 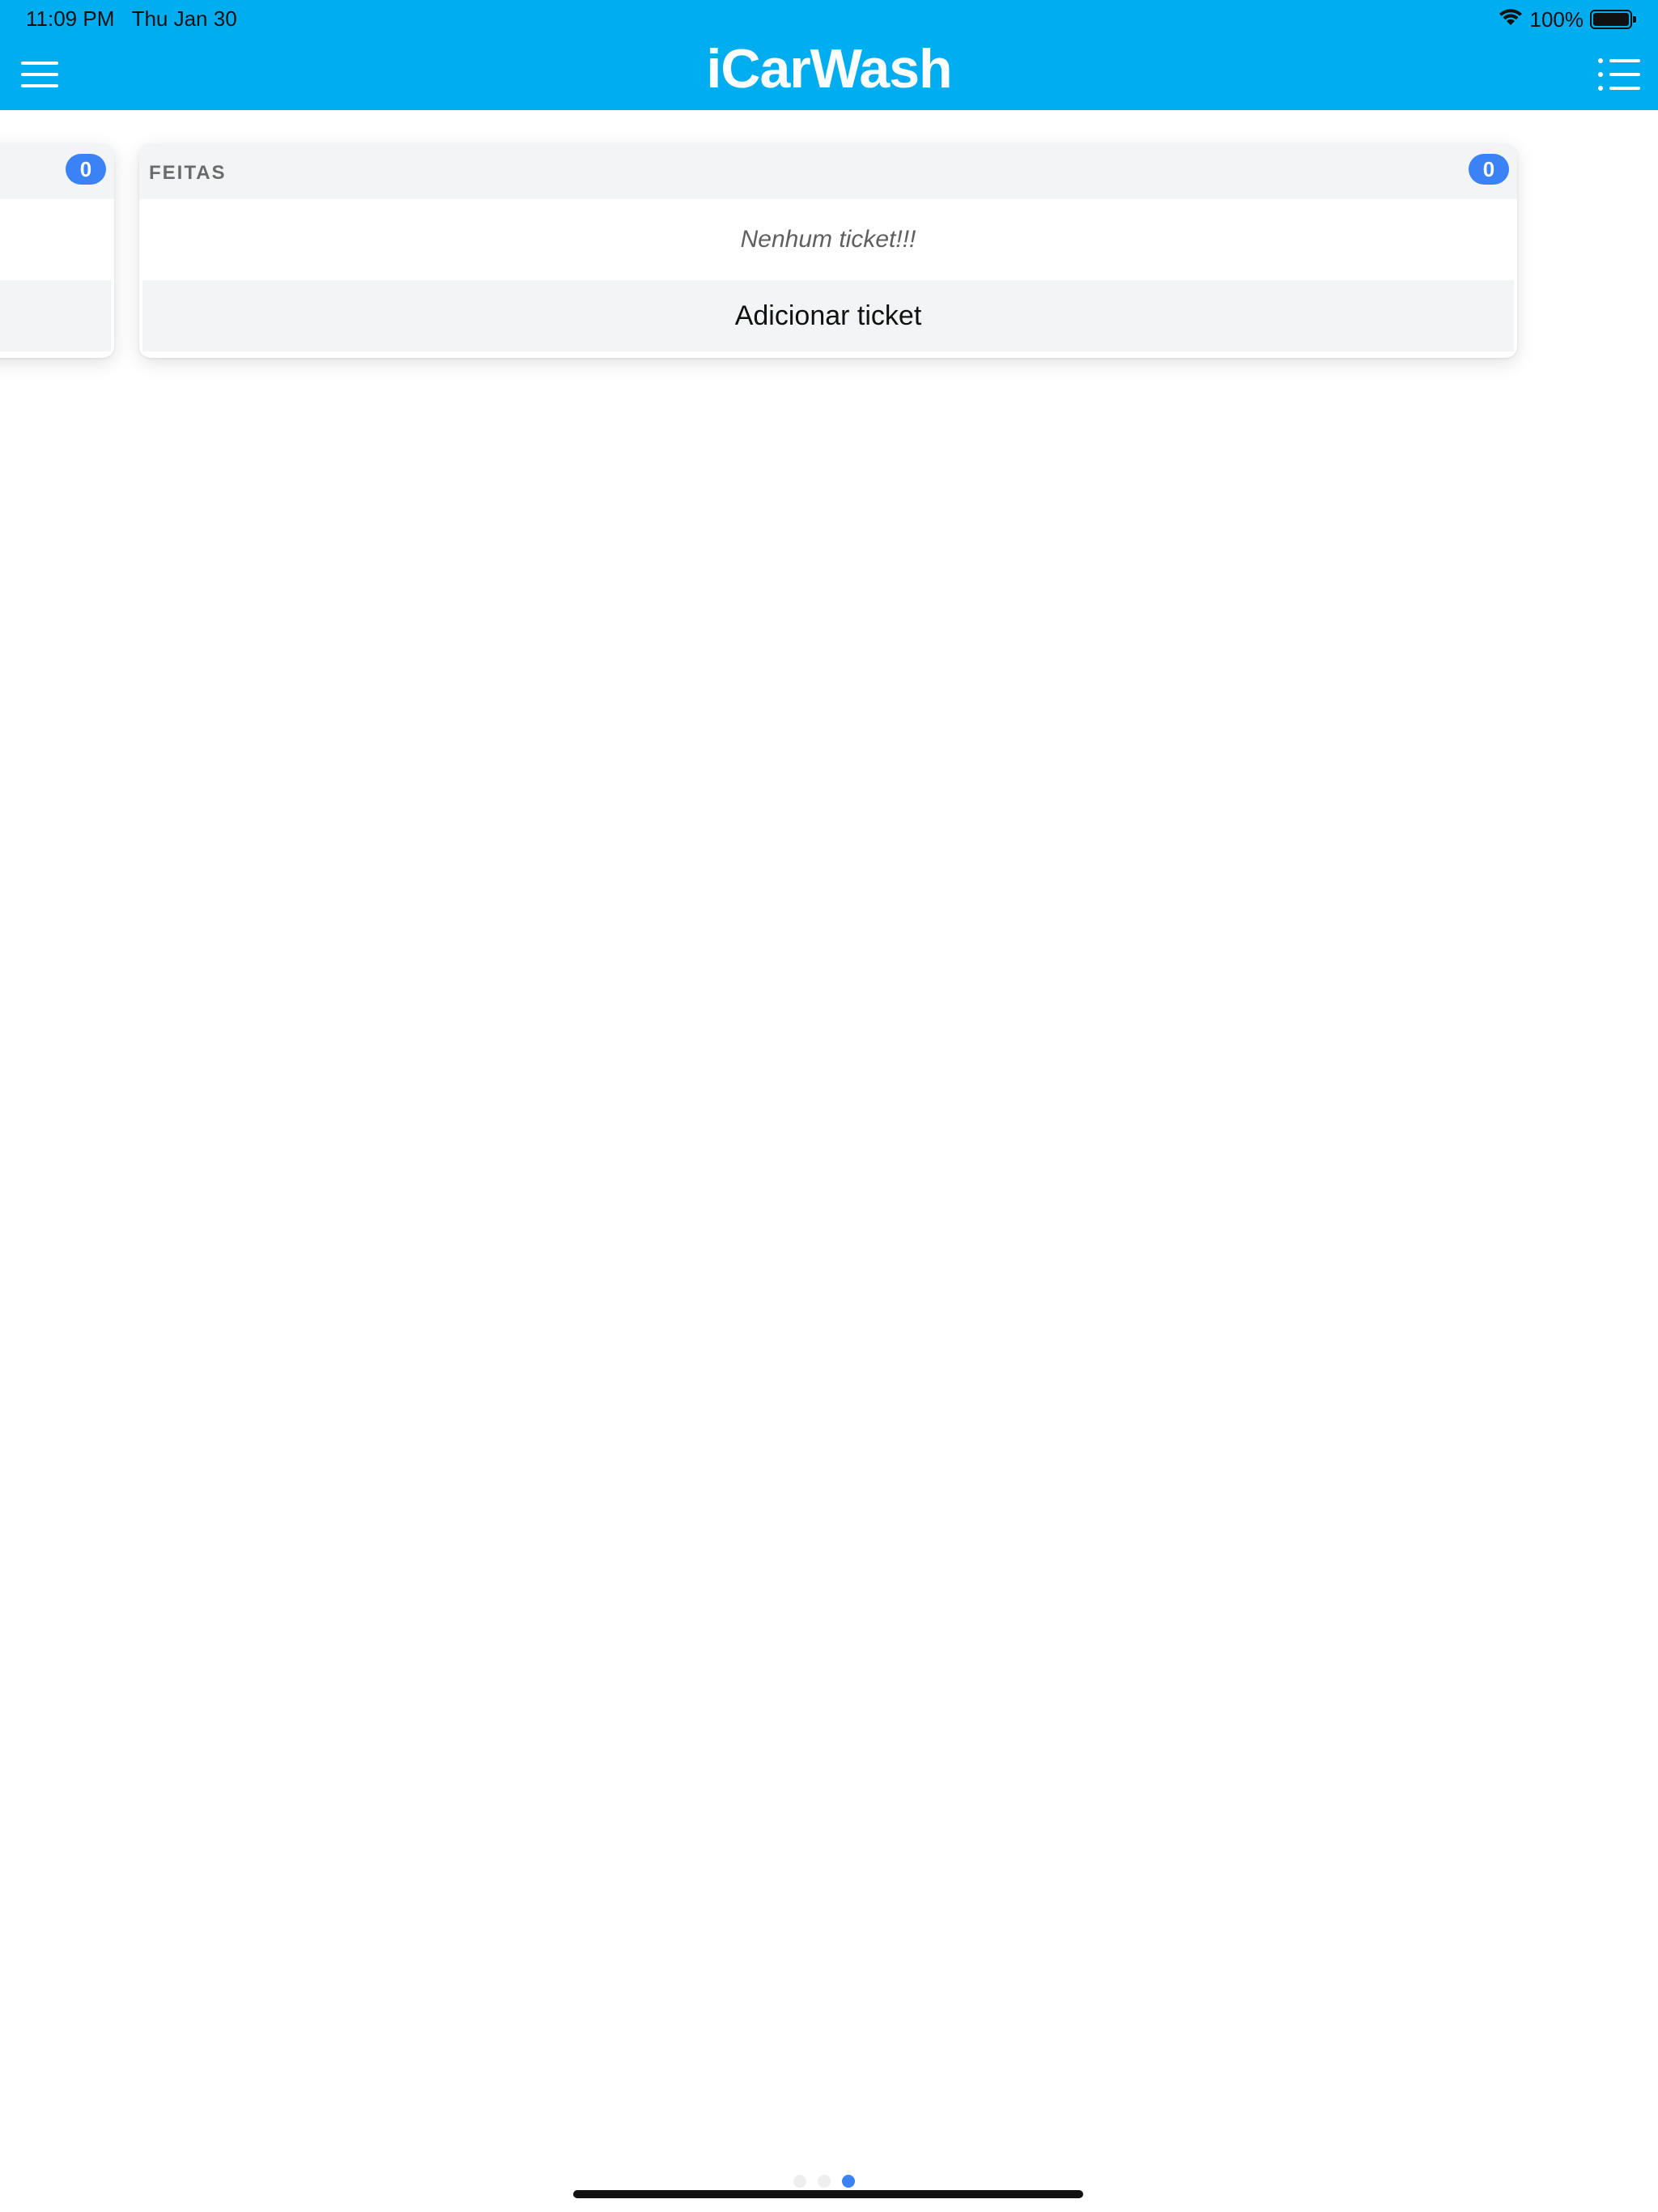 I want to click on battery-icon, so click(x=1613, y=19).